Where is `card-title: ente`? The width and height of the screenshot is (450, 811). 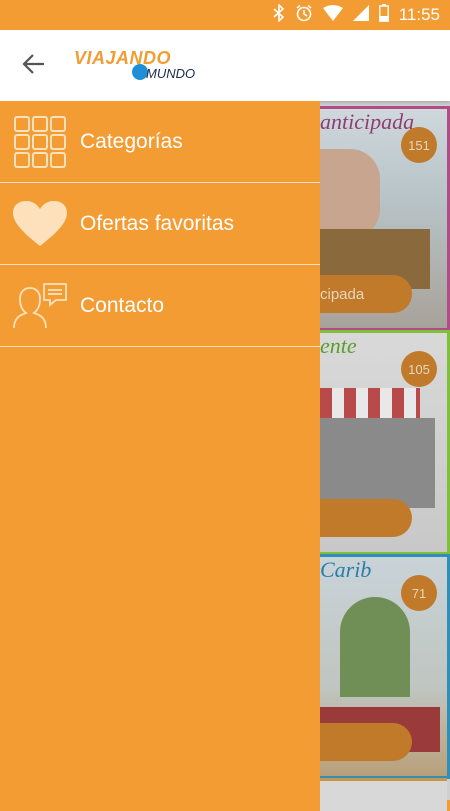 card-title: ente is located at coordinates (338, 345).